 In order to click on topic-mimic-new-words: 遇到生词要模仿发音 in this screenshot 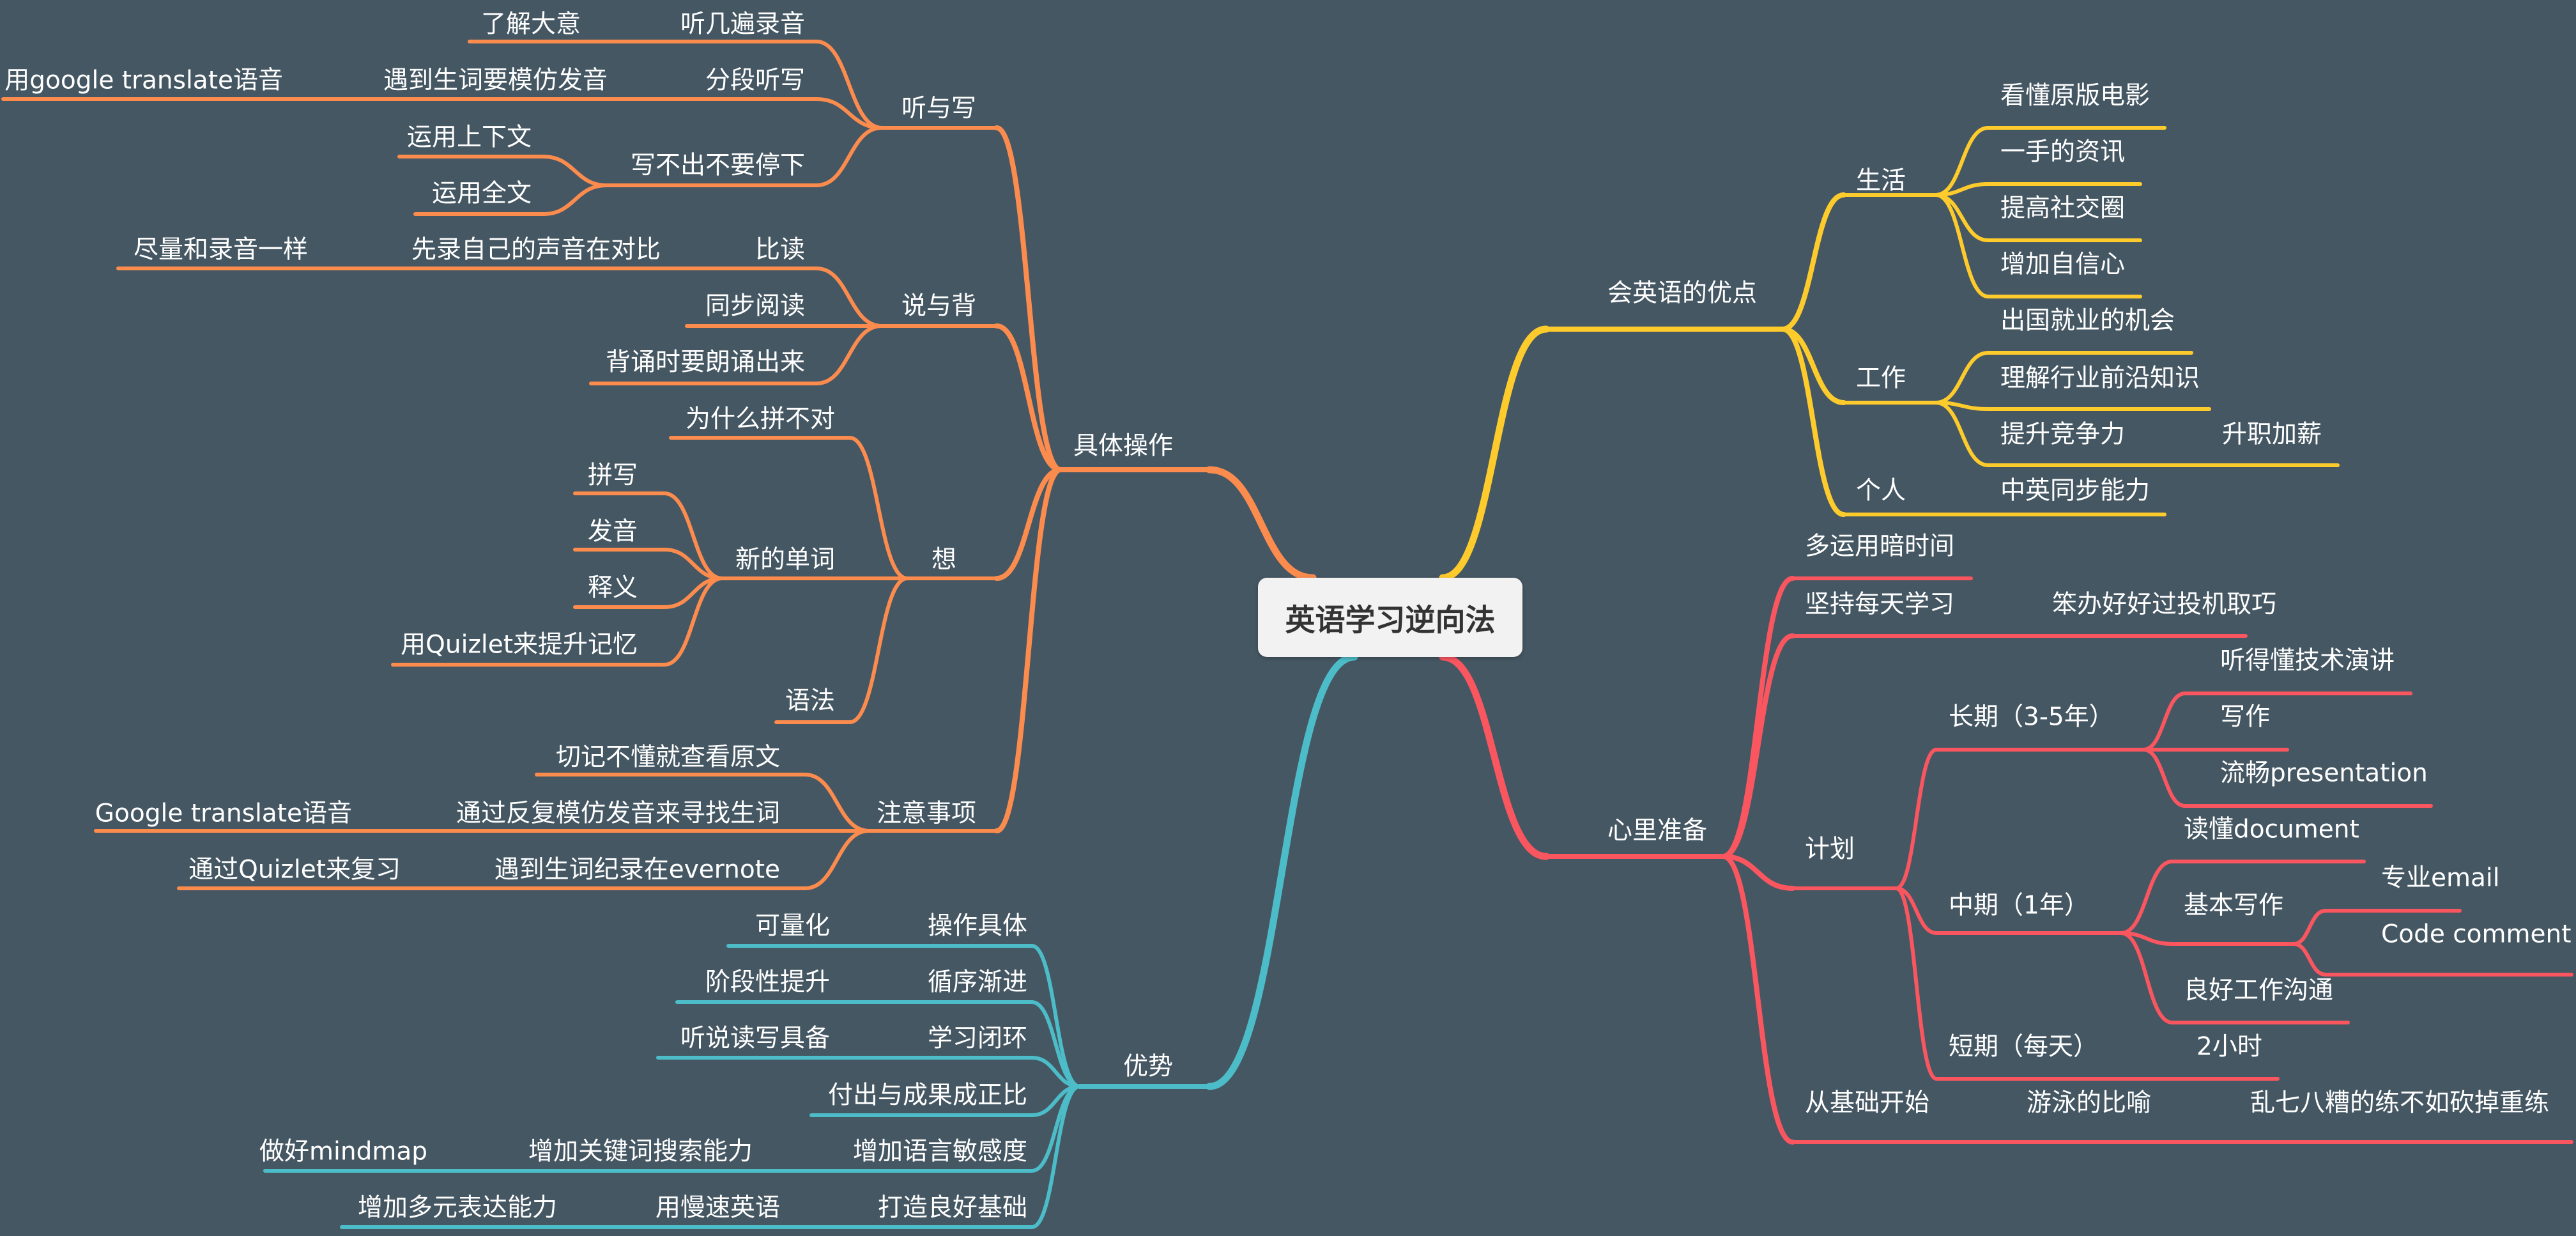, I will do `click(495, 80)`.